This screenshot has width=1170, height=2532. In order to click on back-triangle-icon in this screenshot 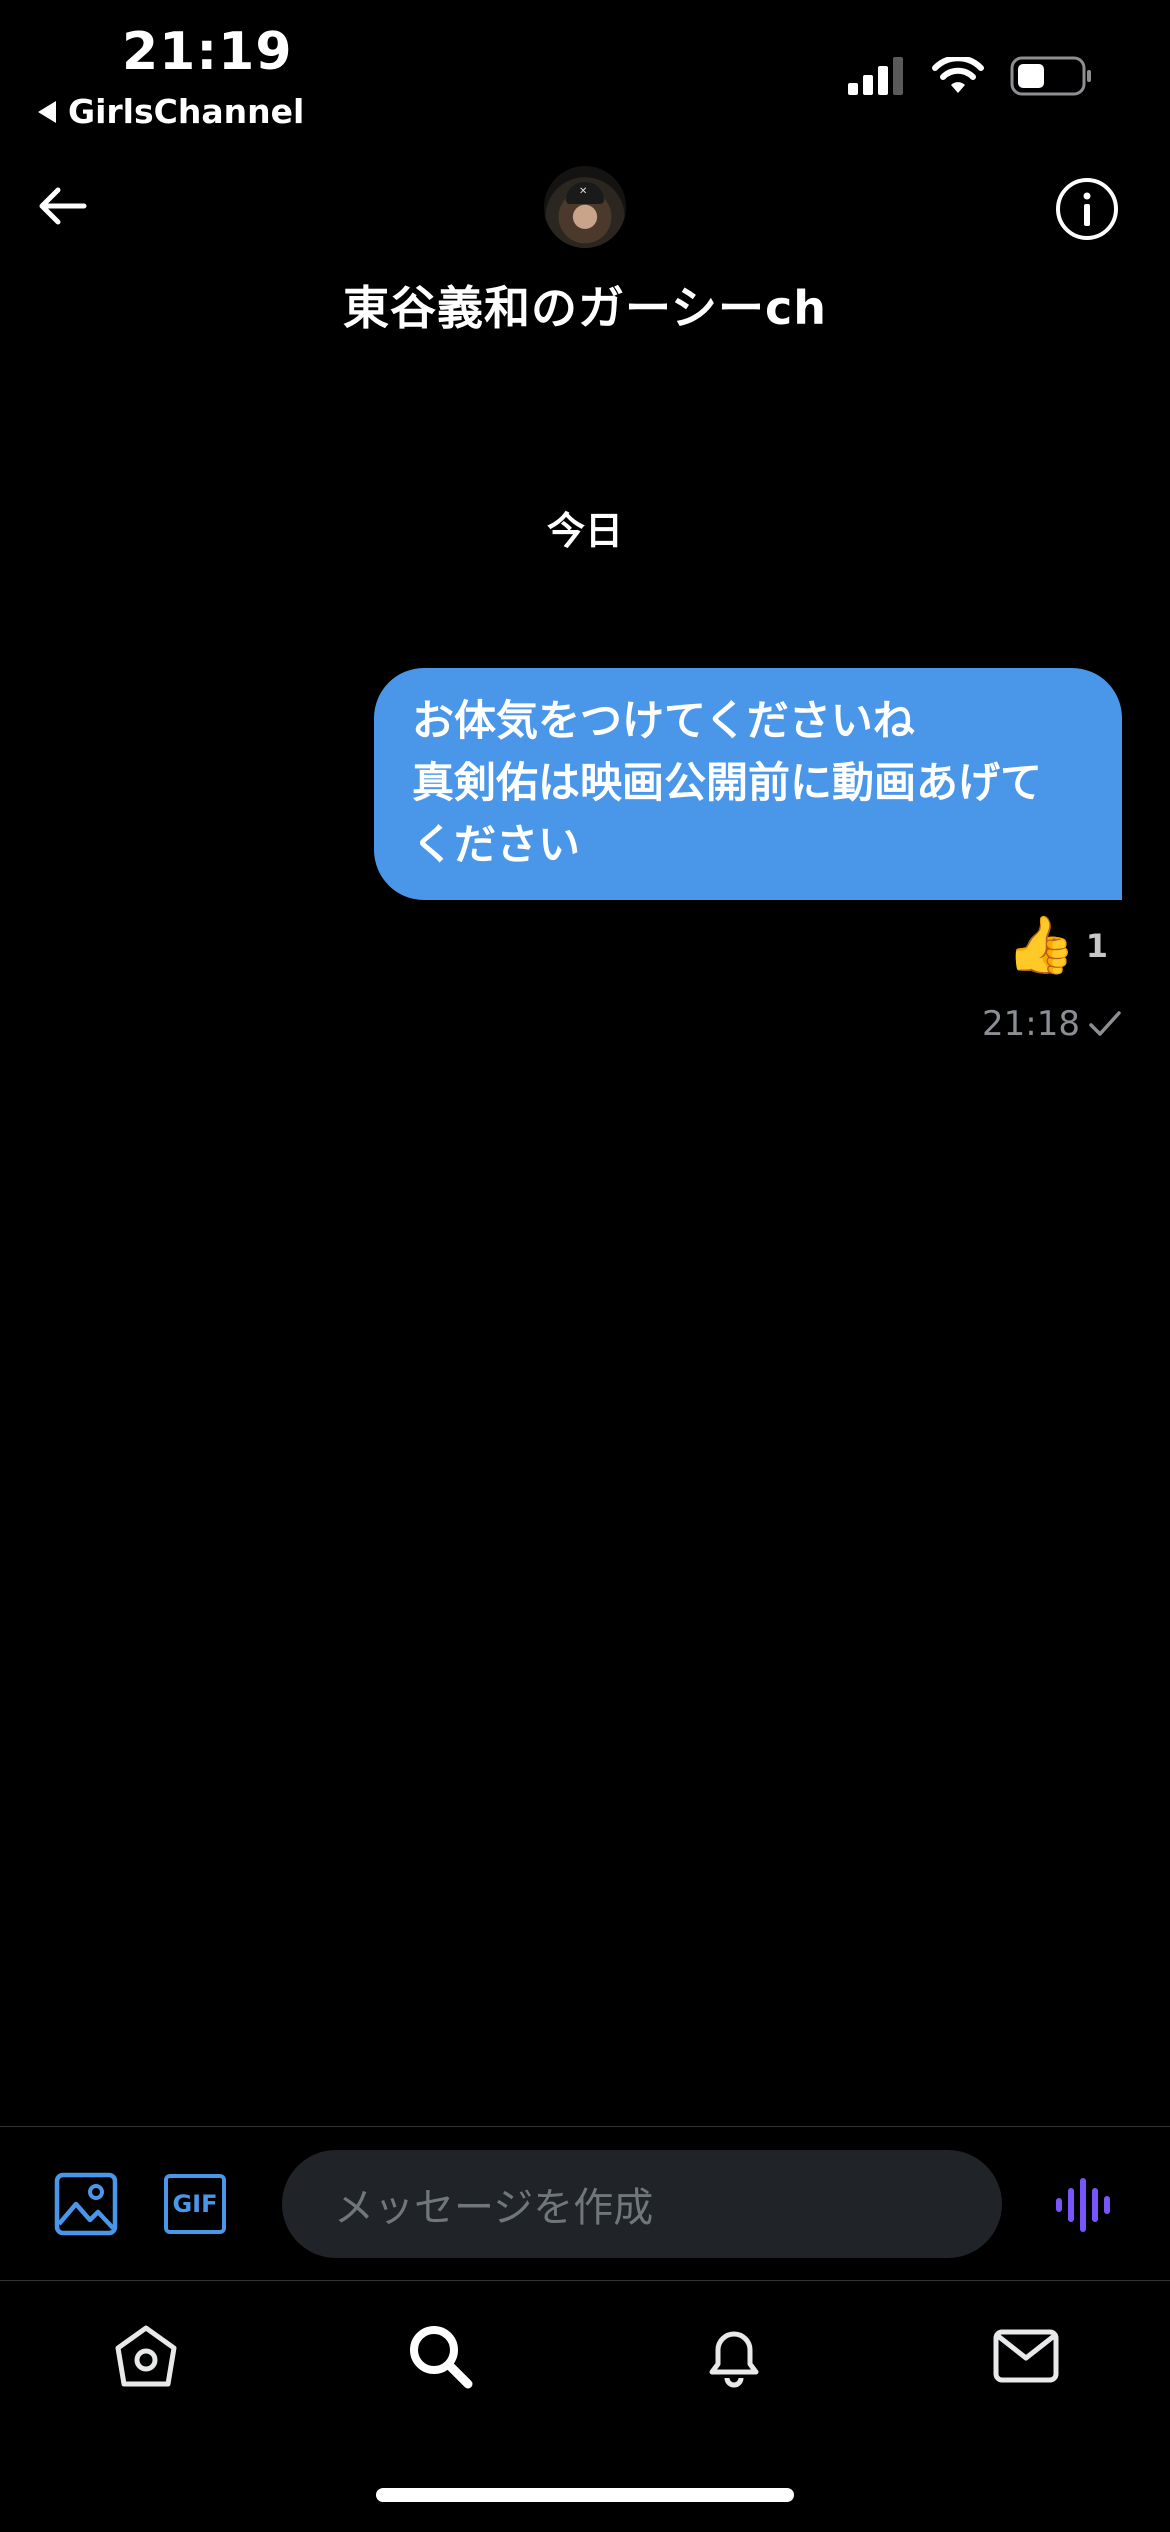, I will do `click(47, 111)`.